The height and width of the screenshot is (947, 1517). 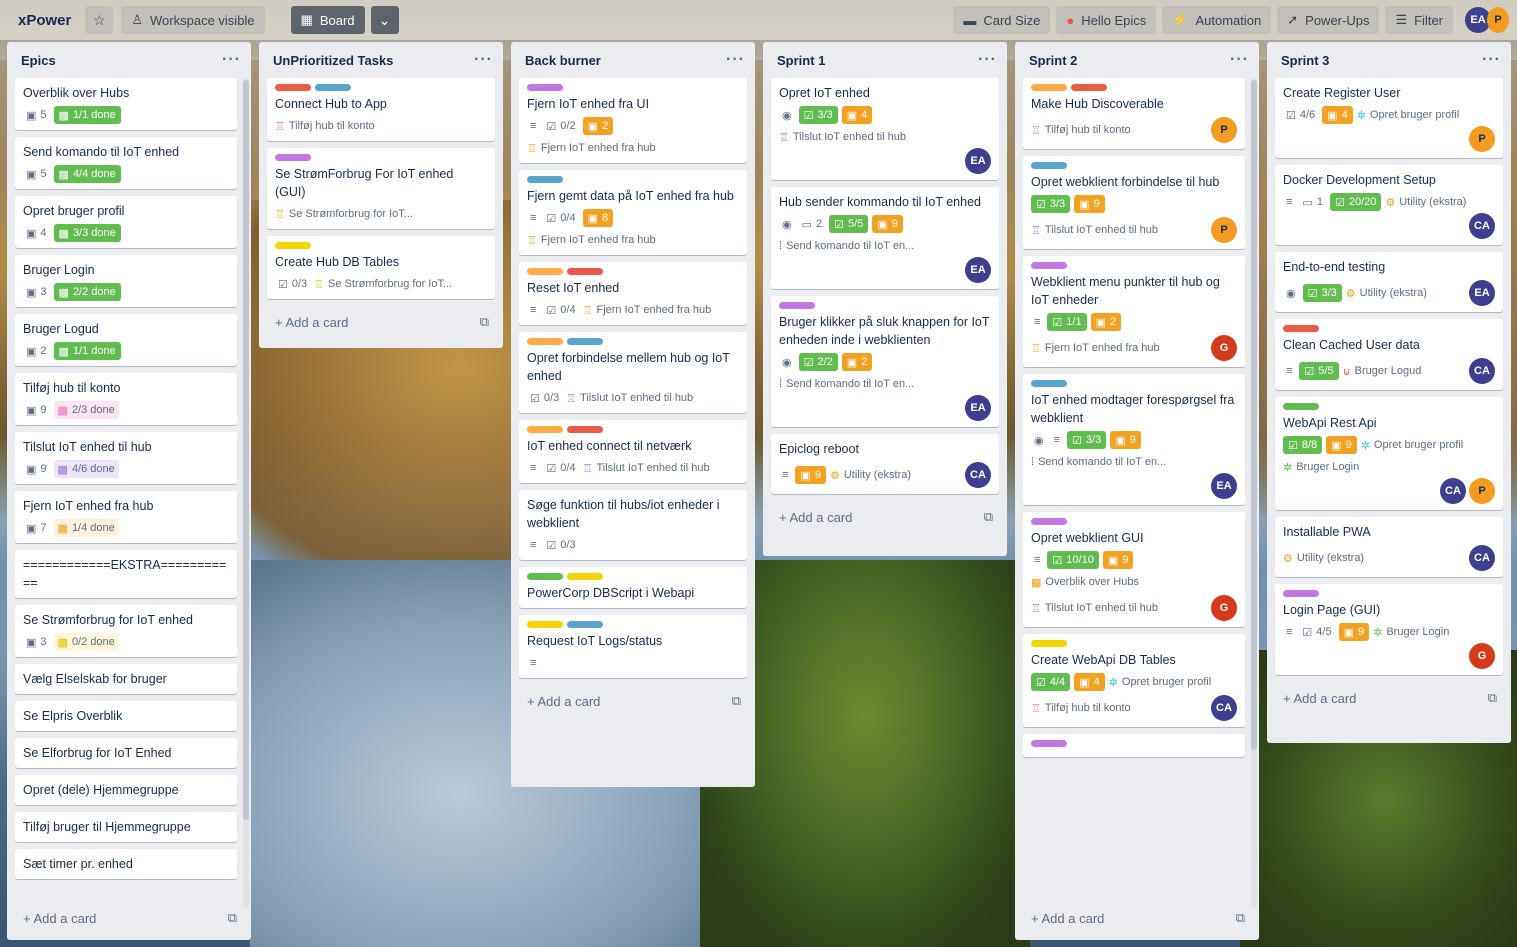 I want to click on card: Overblik over Hubs ▣ 5 ▩ 1/1 done, so click(x=126, y=104).